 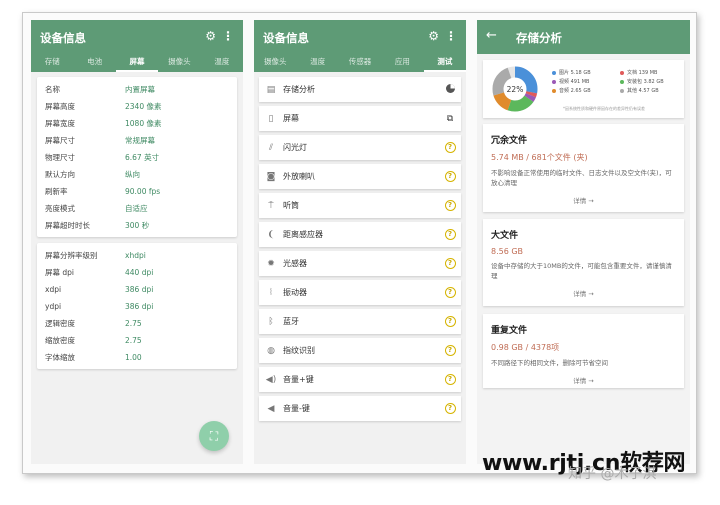 What do you see at coordinates (271, 89) in the screenshot?
I see `storage-icon: ▤` at bounding box center [271, 89].